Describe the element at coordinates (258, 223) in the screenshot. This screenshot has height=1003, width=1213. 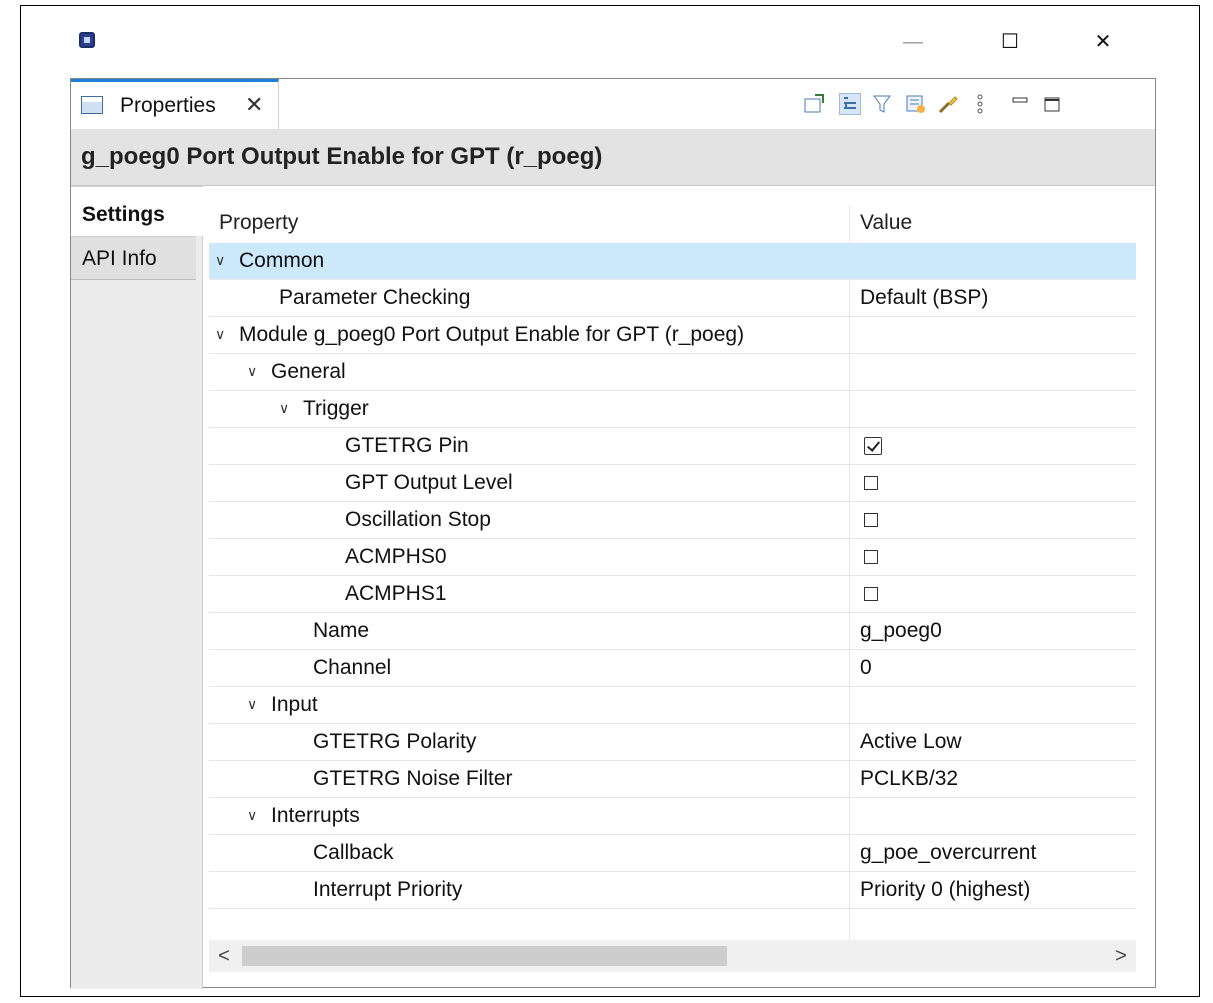
I see `column-header-property: Property` at that location.